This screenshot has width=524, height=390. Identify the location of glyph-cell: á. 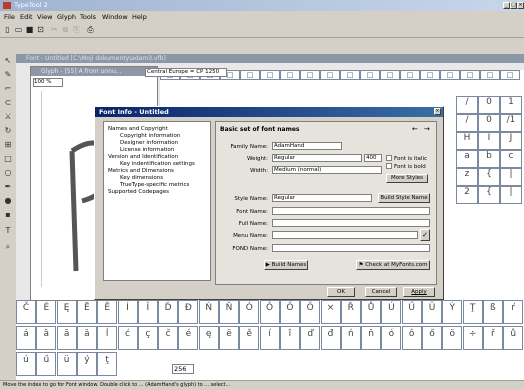
(26, 338).